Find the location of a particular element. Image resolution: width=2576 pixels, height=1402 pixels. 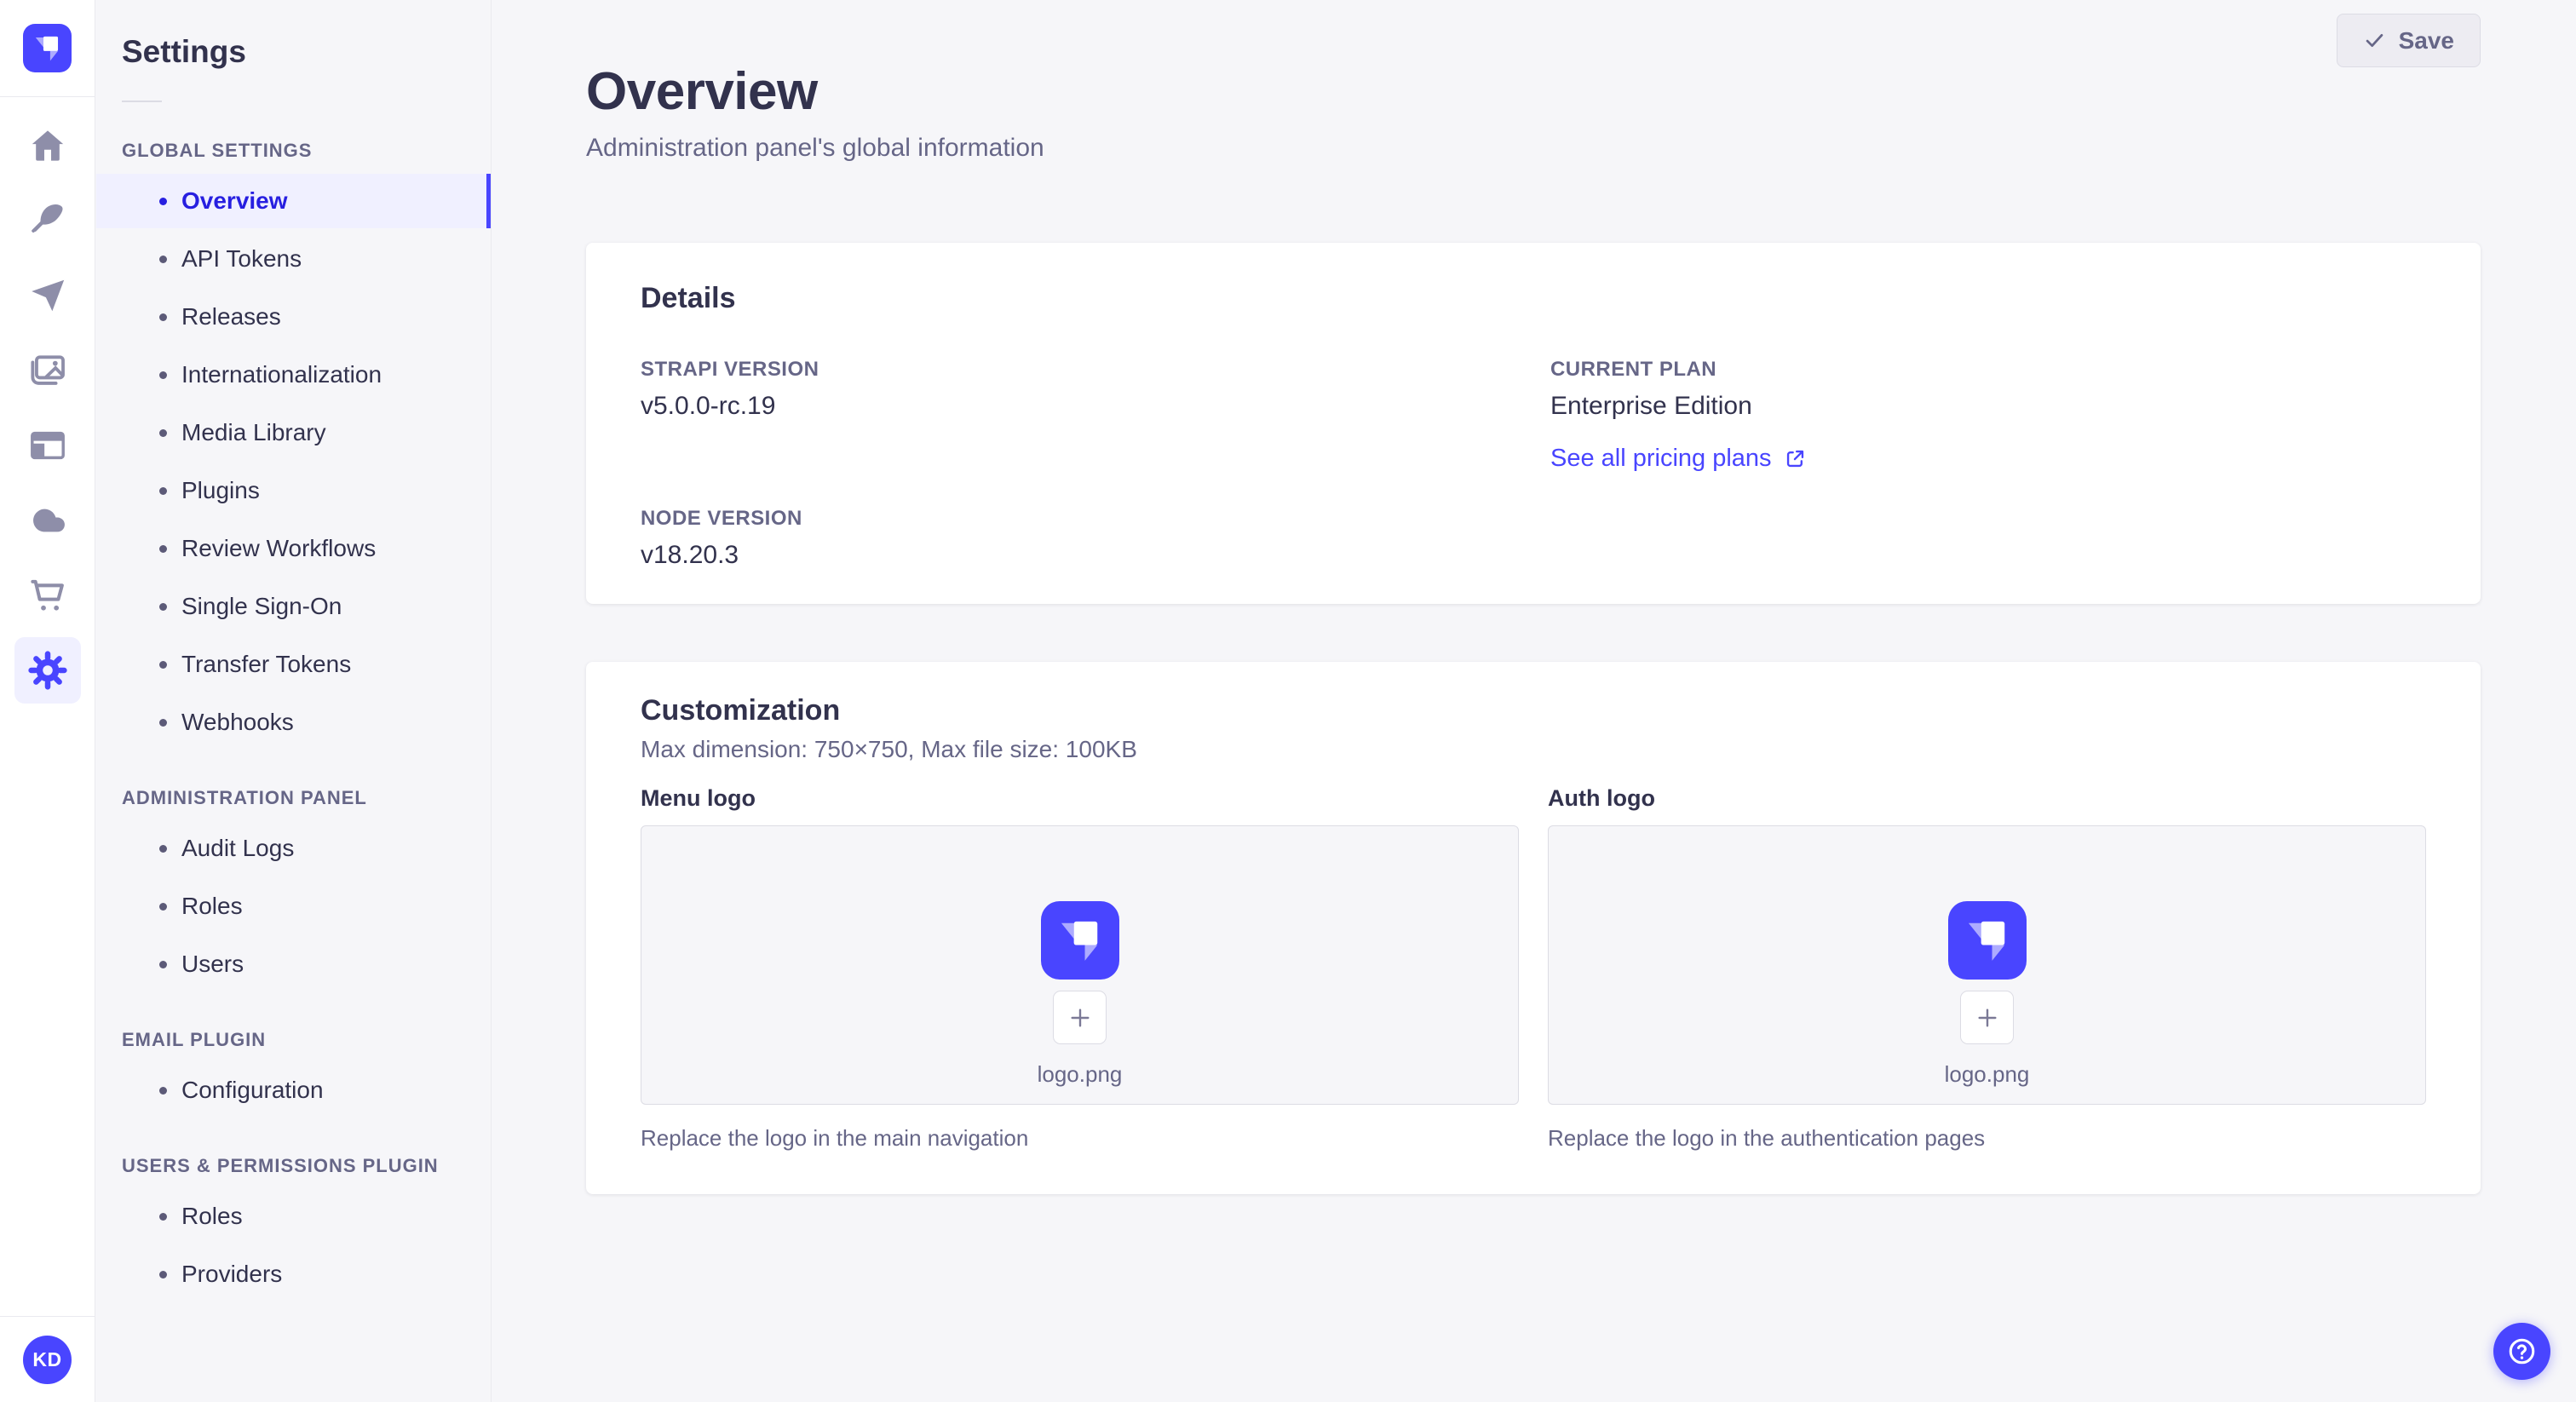

current-plan-label: CURRENT PLAN is located at coordinates (1633, 369).